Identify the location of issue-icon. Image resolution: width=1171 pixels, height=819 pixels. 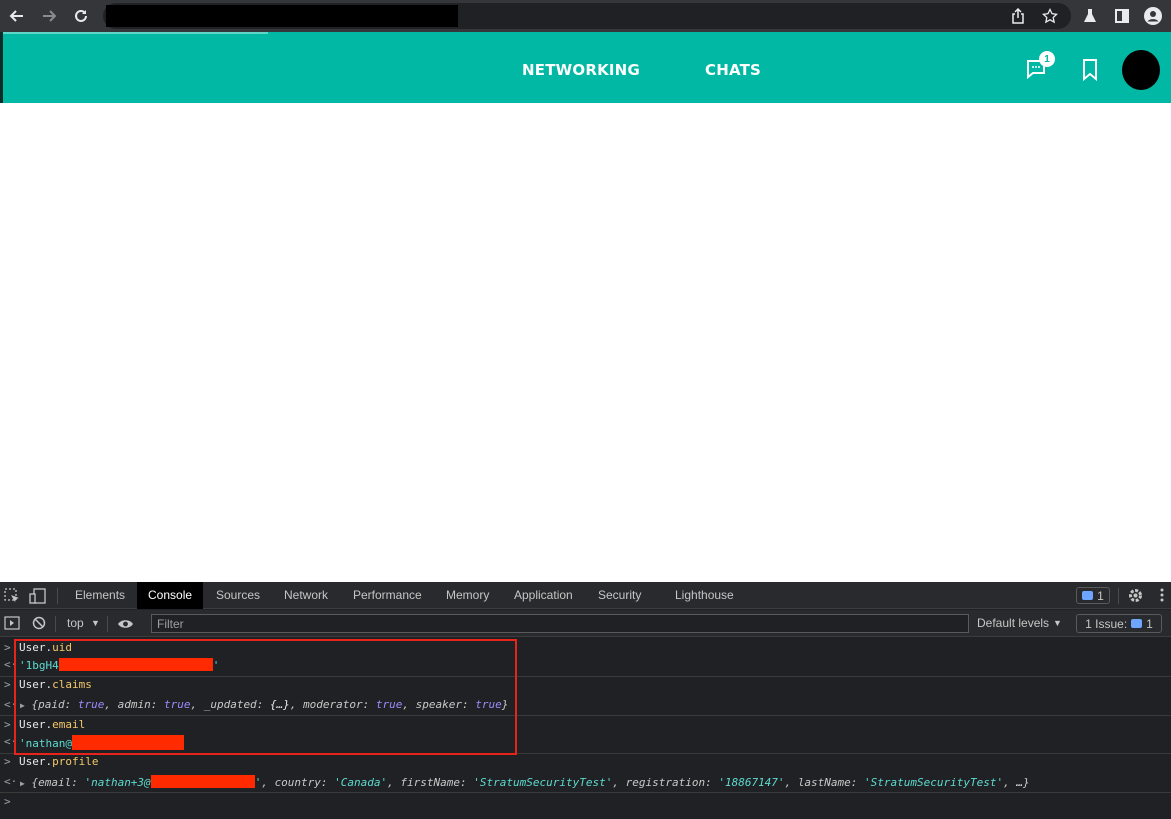
(1137, 623).